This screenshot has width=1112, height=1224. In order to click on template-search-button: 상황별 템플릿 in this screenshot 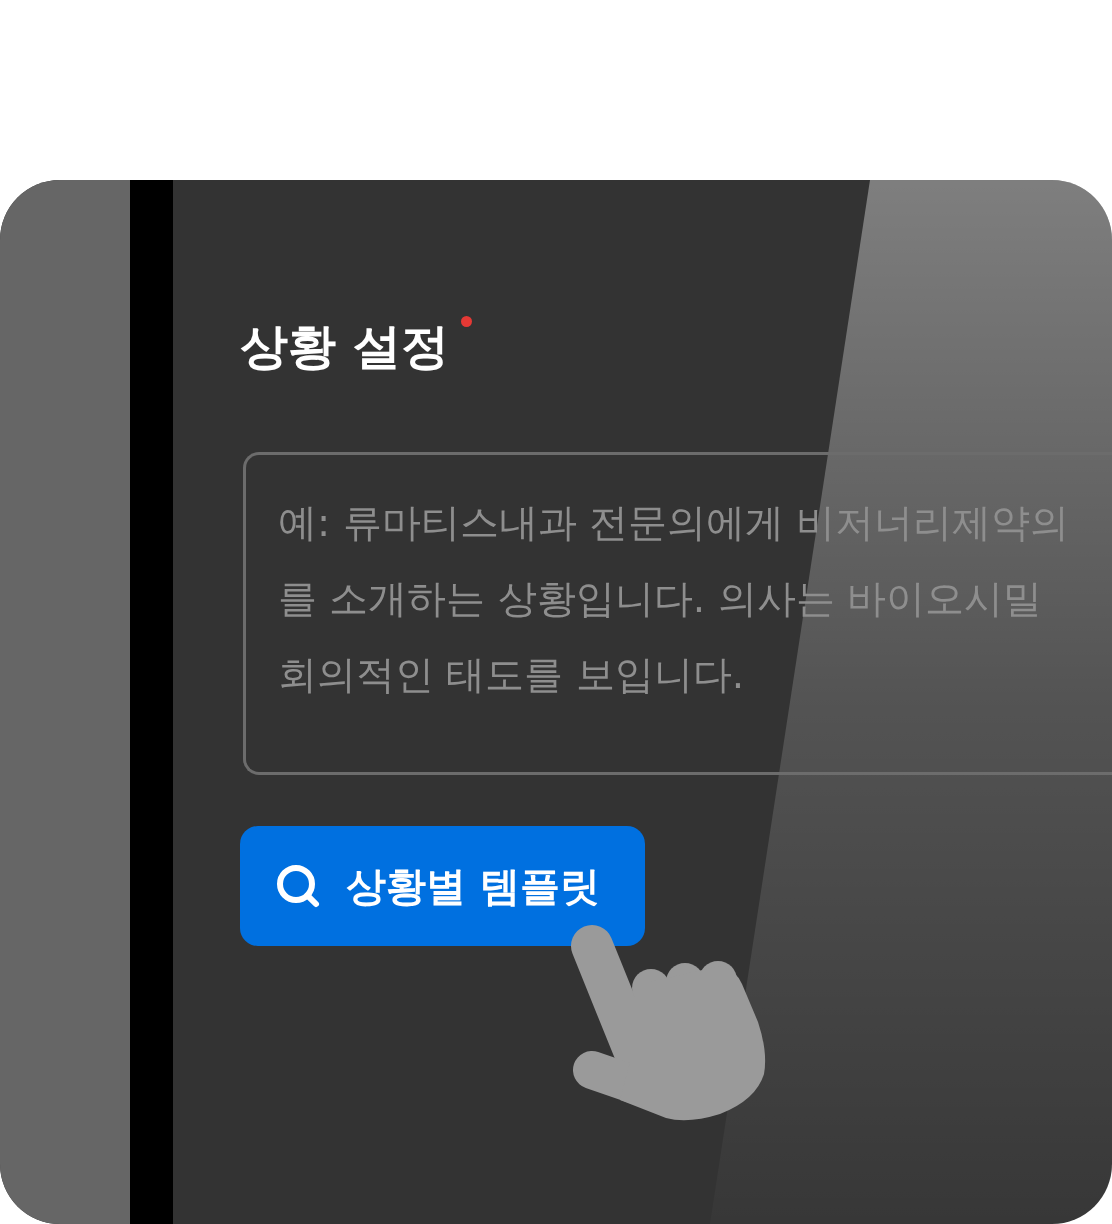, I will do `click(442, 886)`.